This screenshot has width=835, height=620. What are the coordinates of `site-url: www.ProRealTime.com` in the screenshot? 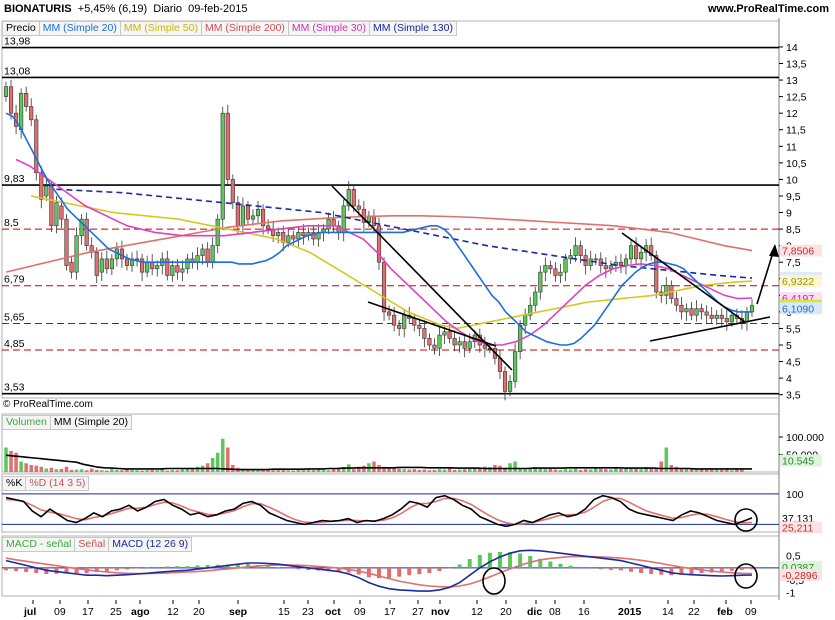 It's located at (768, 9).